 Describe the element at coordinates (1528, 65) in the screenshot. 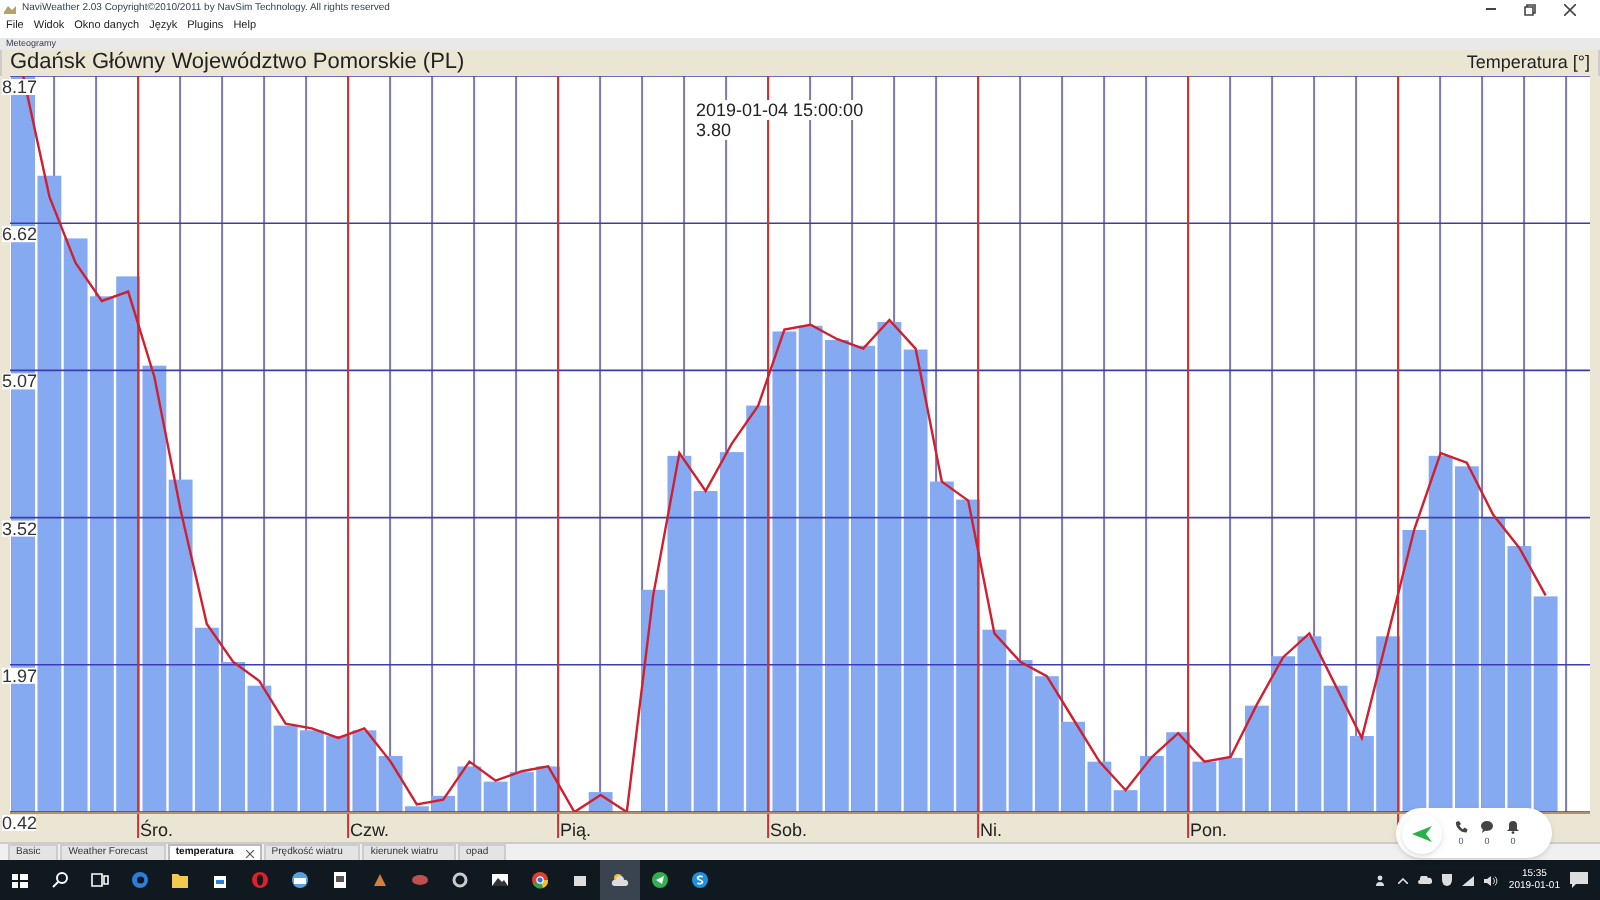

I see `variable-label: Temperatura [°]` at that location.